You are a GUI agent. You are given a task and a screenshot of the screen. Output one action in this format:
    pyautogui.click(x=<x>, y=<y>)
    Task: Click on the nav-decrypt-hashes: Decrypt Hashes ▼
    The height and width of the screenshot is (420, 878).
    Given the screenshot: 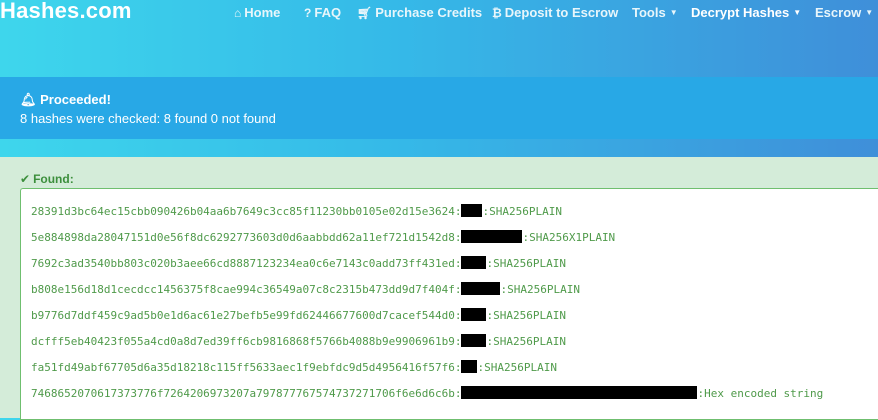 What is the action you would take?
    pyautogui.click(x=746, y=12)
    